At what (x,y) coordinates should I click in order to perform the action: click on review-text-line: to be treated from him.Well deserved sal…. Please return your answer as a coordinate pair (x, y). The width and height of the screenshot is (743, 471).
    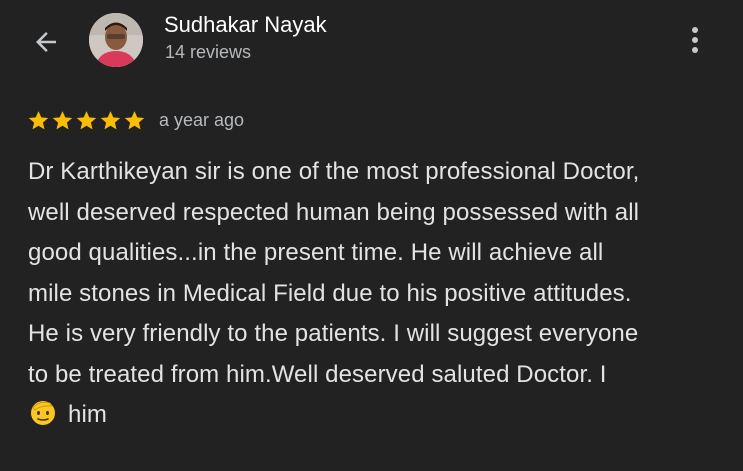
    Looking at the image, I should click on (317, 374).